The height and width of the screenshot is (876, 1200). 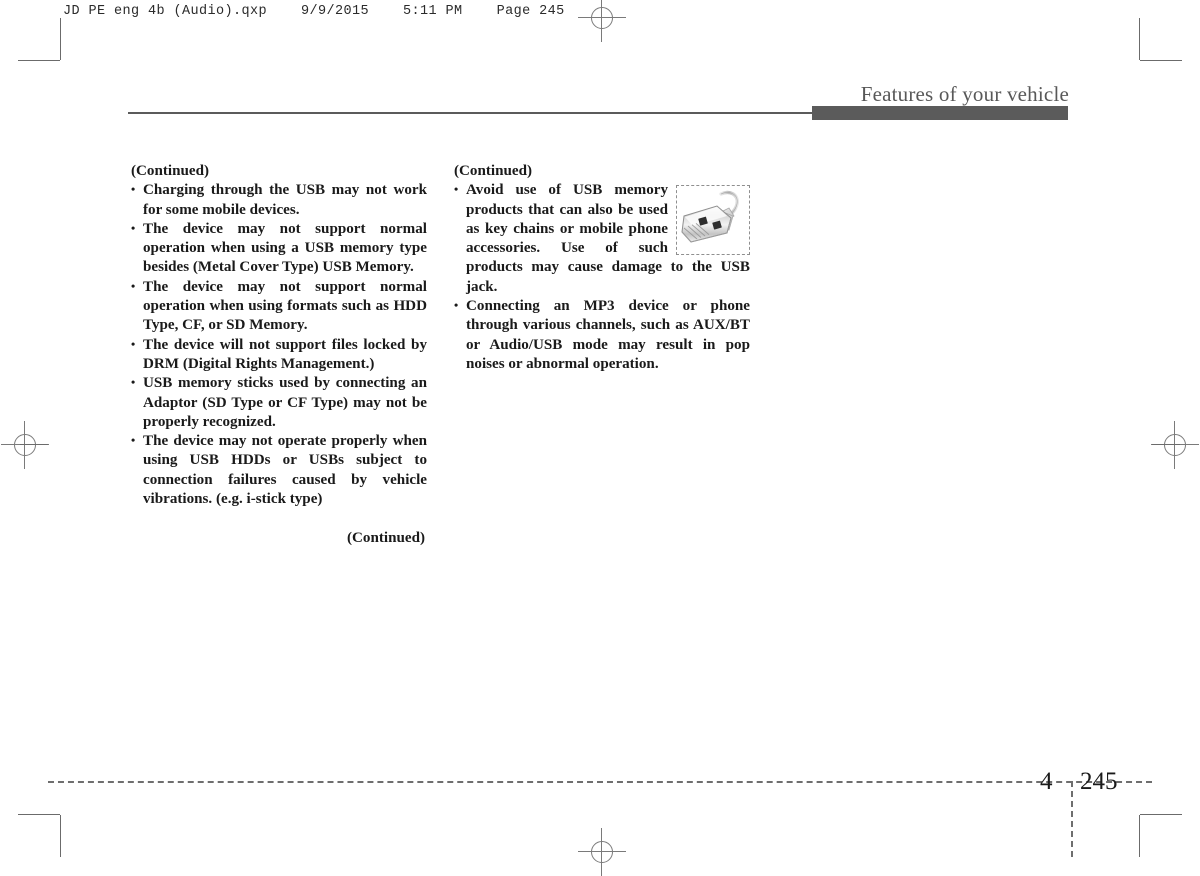 I want to click on registration-mark-right-center, so click(x=1175, y=445).